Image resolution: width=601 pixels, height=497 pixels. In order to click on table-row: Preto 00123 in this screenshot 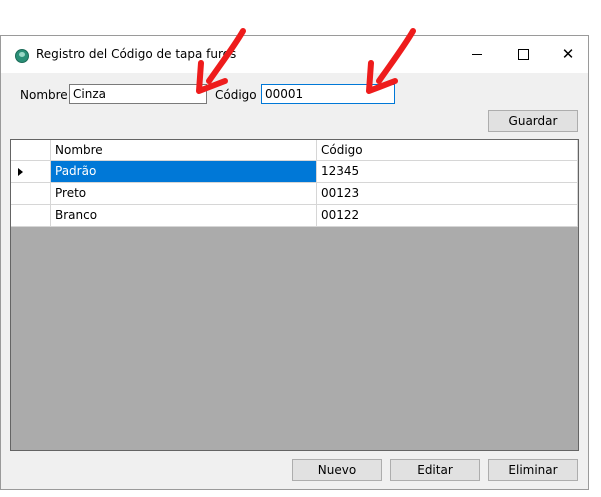, I will do `click(294, 194)`.